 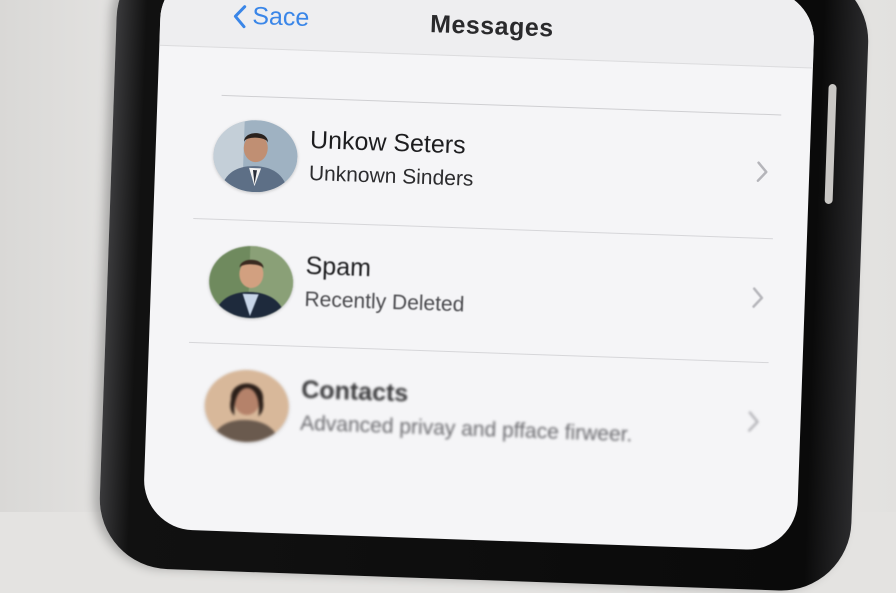 I want to click on navigation-bar: Sace Messages, so click(x=487, y=34).